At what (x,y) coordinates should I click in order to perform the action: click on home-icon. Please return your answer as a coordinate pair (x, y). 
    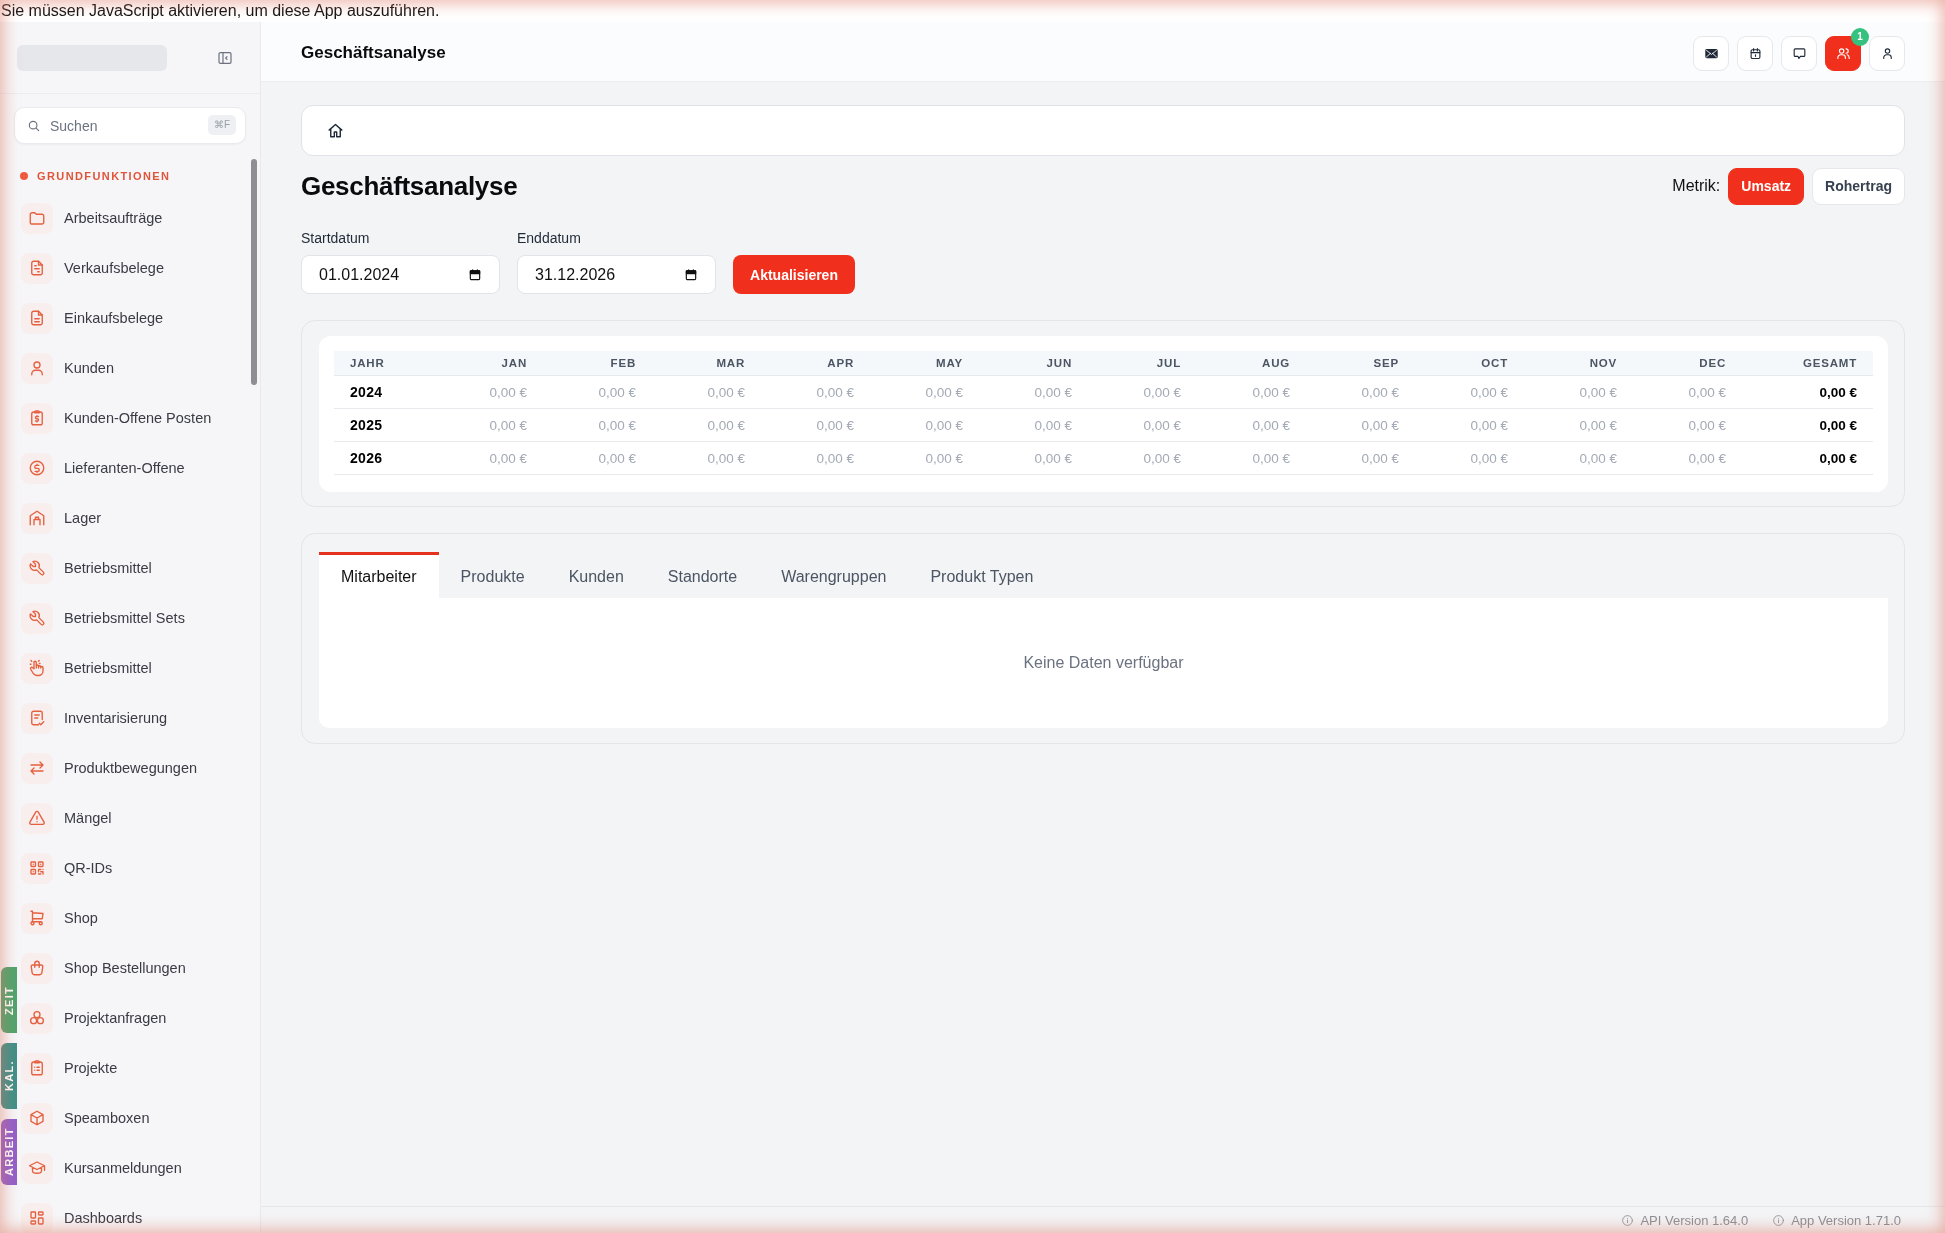
    Looking at the image, I should click on (335, 130).